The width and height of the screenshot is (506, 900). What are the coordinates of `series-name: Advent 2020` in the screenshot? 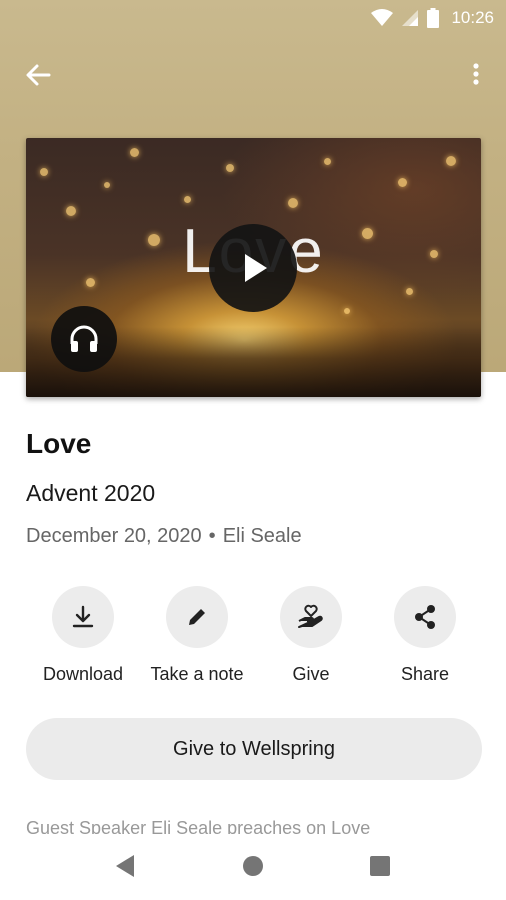 It's located at (91, 493).